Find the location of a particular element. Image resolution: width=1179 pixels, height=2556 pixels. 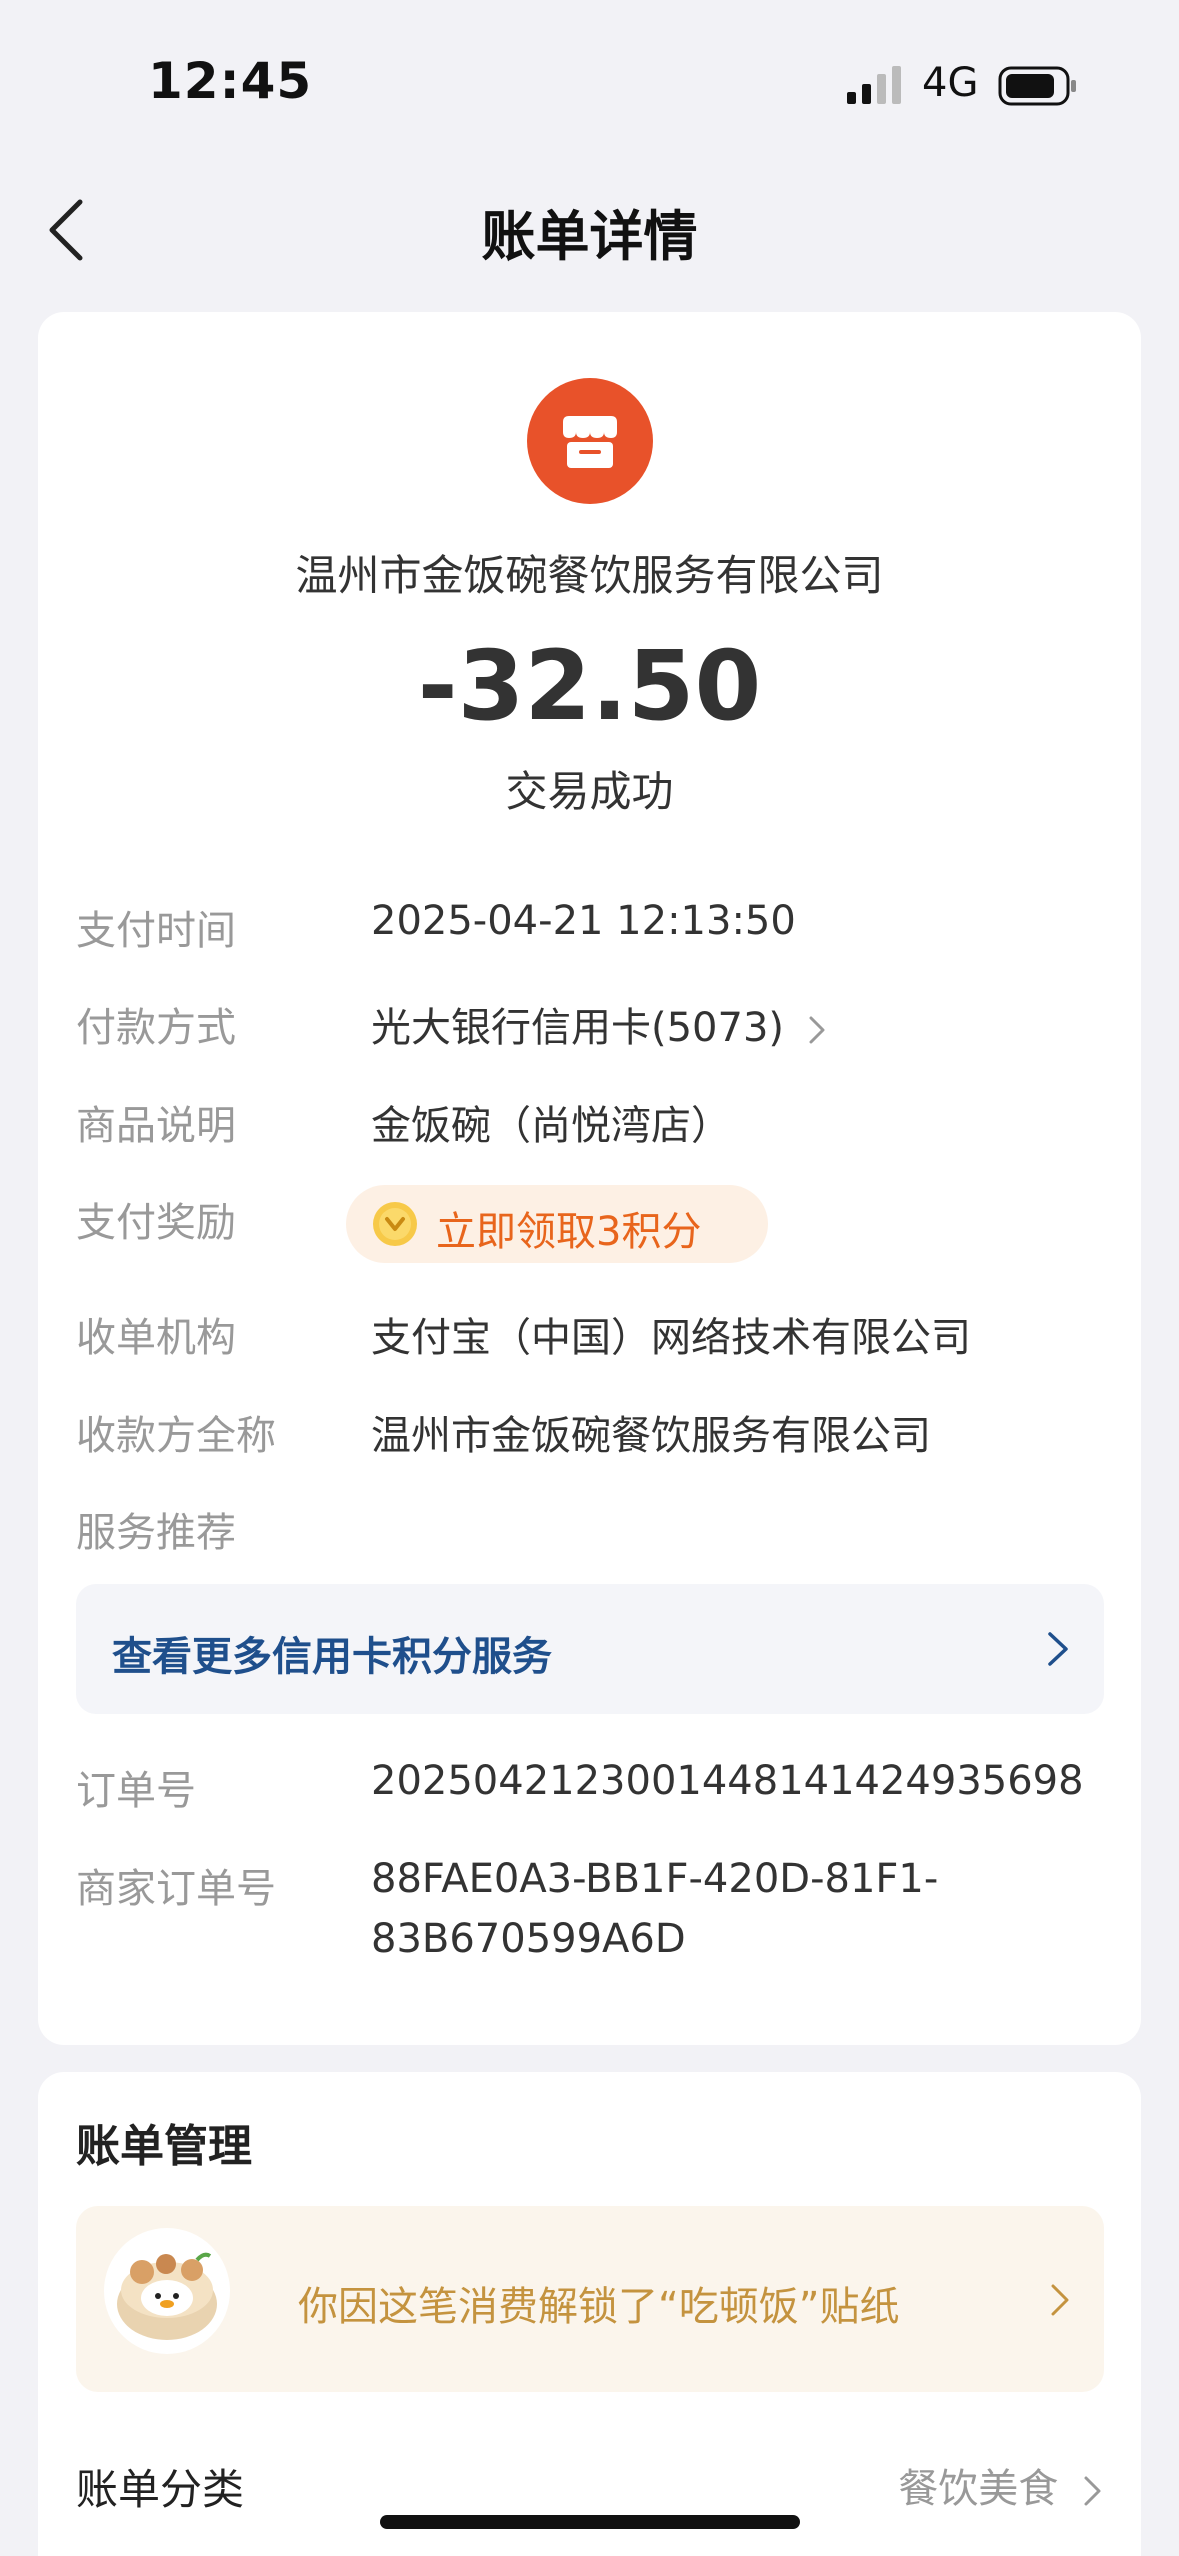

status-bar: 12:45 4G is located at coordinates (589, 75).